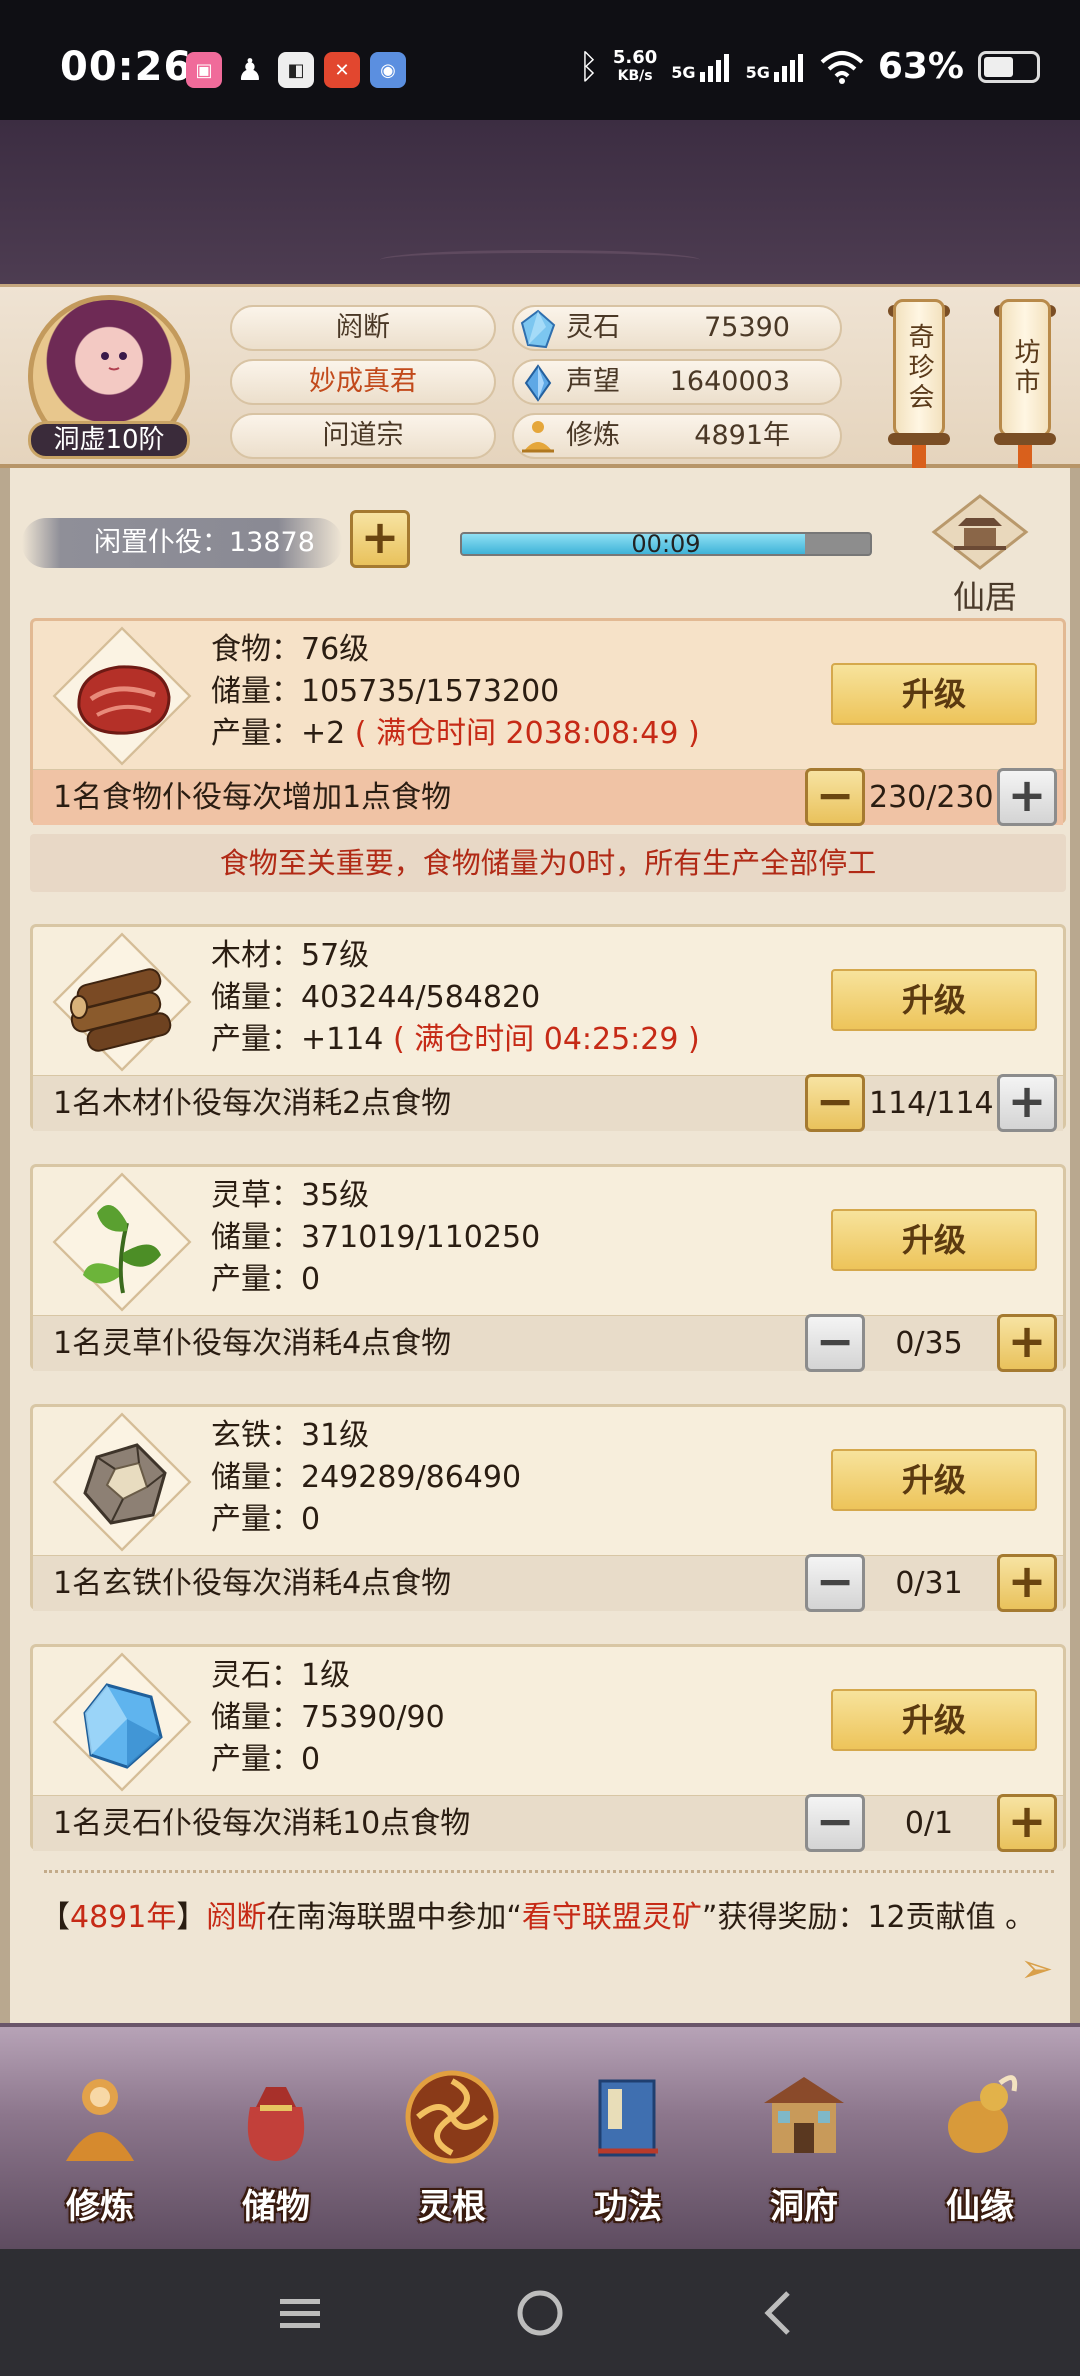  I want to click on nav-scripture: 功法, so click(628, 2147).